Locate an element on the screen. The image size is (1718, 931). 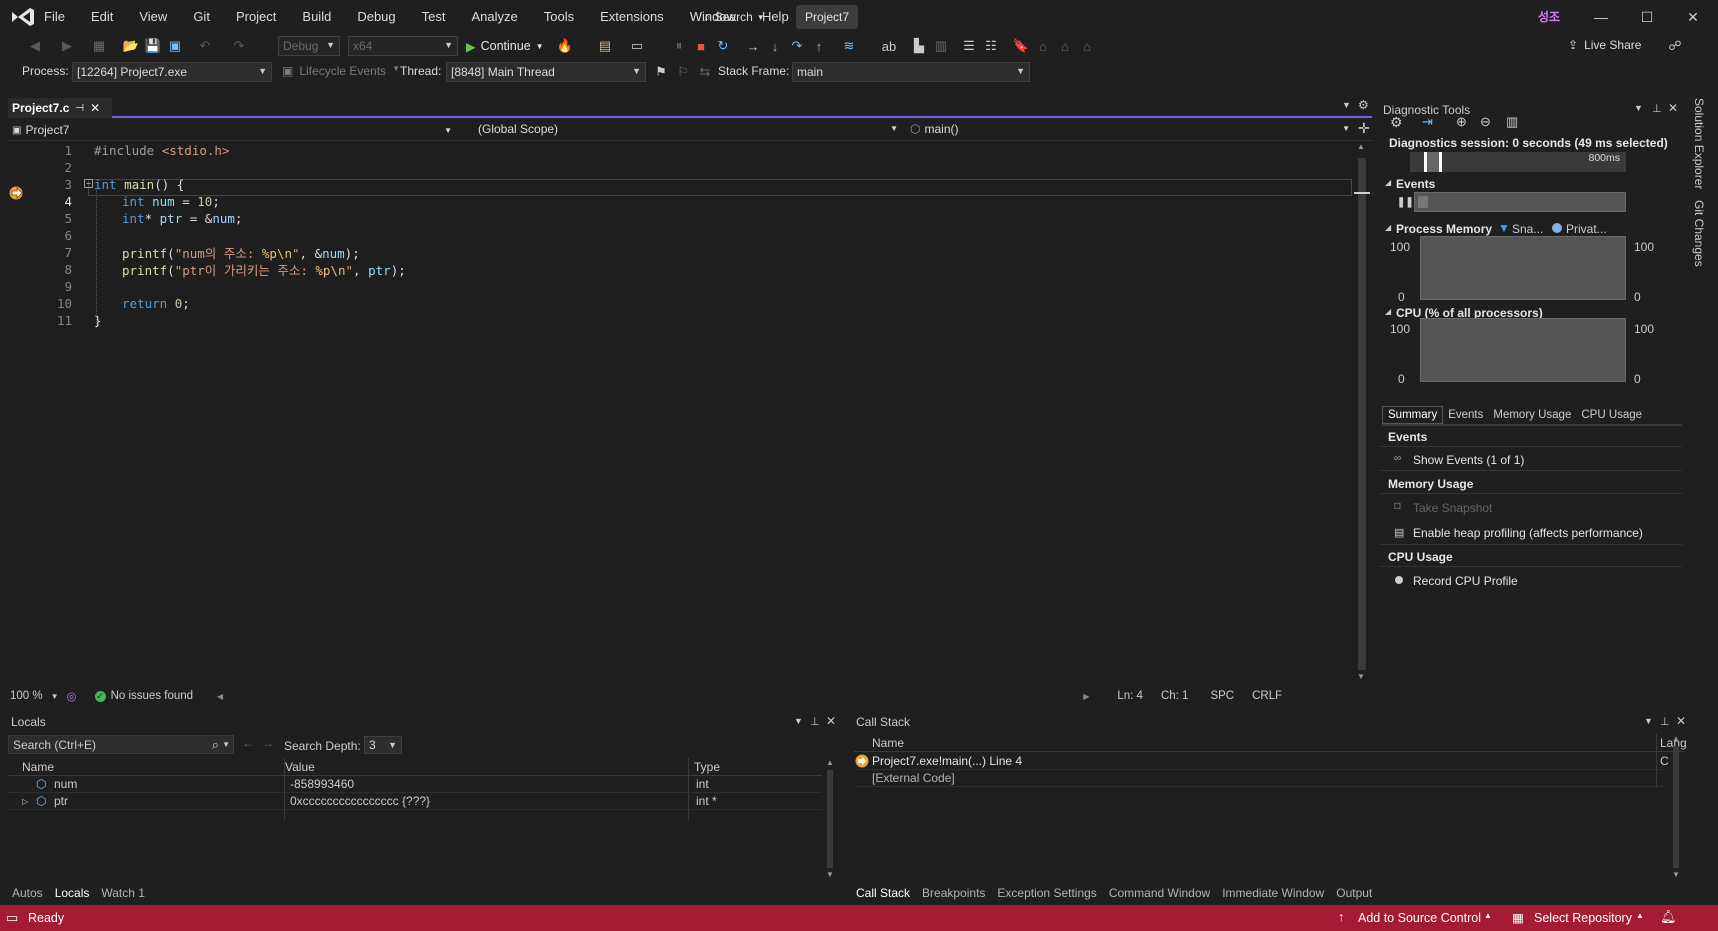
menu-file: File is located at coordinates (54, 16).